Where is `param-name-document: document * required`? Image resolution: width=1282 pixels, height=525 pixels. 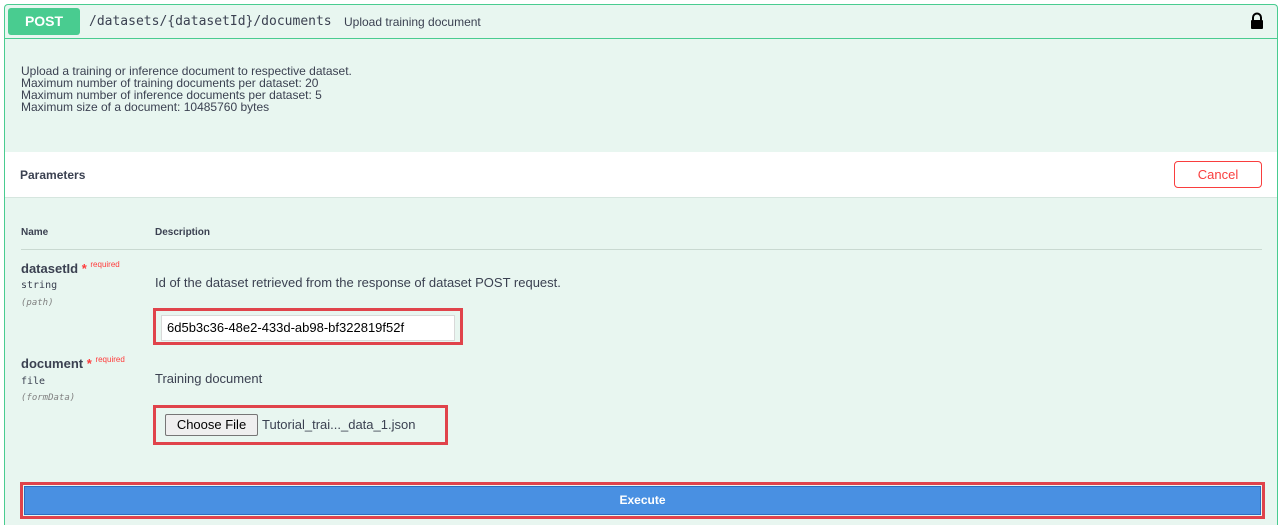
param-name-document: document * required is located at coordinates (73, 363).